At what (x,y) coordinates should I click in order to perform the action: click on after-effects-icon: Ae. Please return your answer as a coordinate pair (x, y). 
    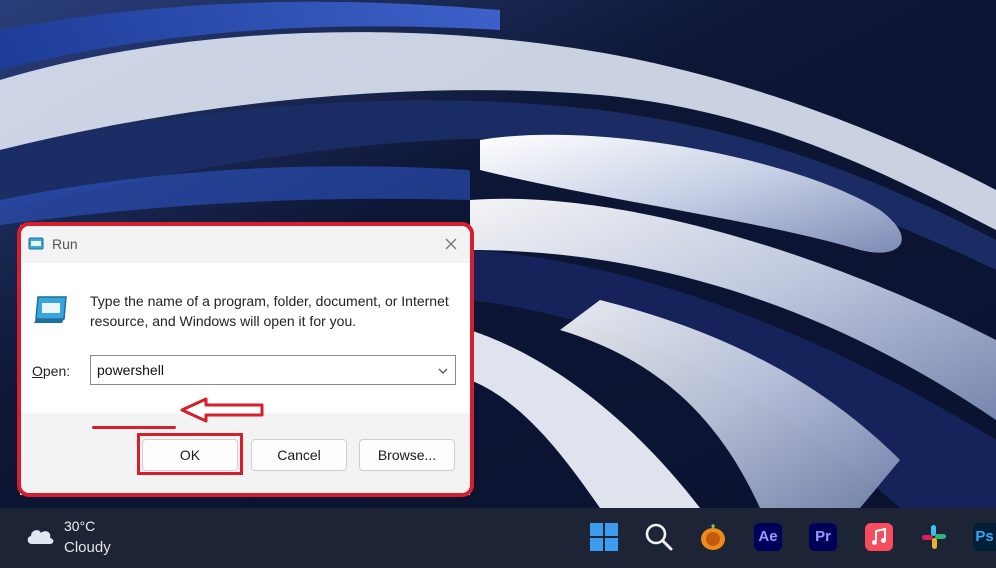
    Looking at the image, I should click on (768, 537).